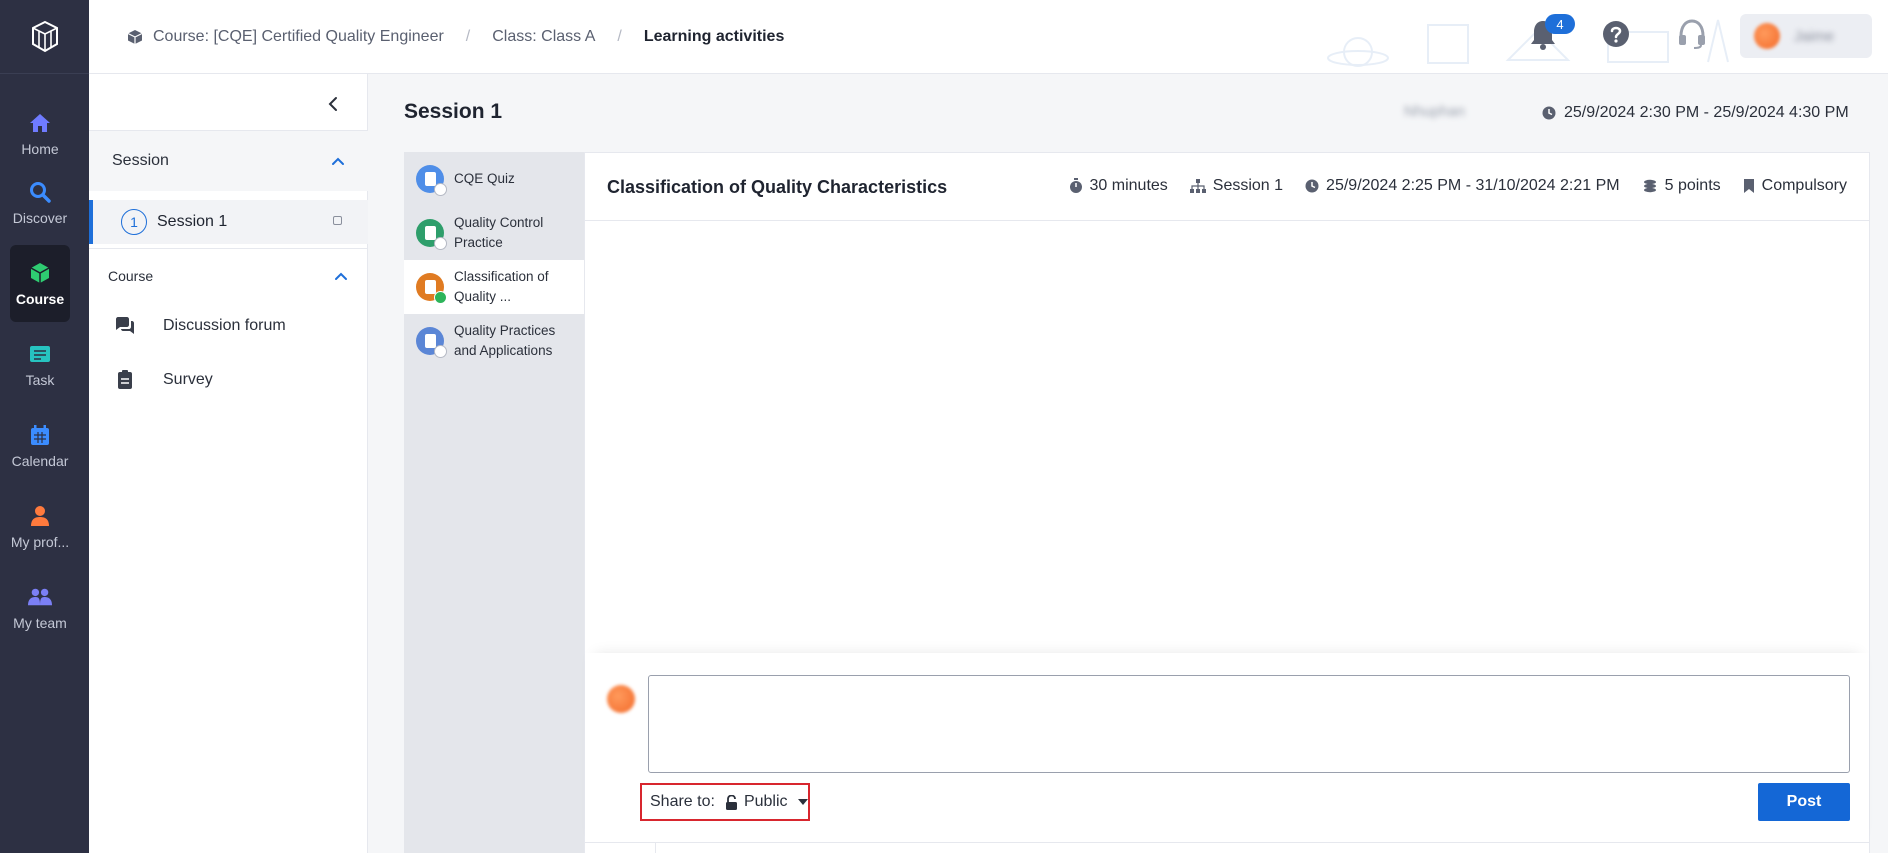 The image size is (1888, 853). I want to click on points-value: 5 points, so click(1692, 185).